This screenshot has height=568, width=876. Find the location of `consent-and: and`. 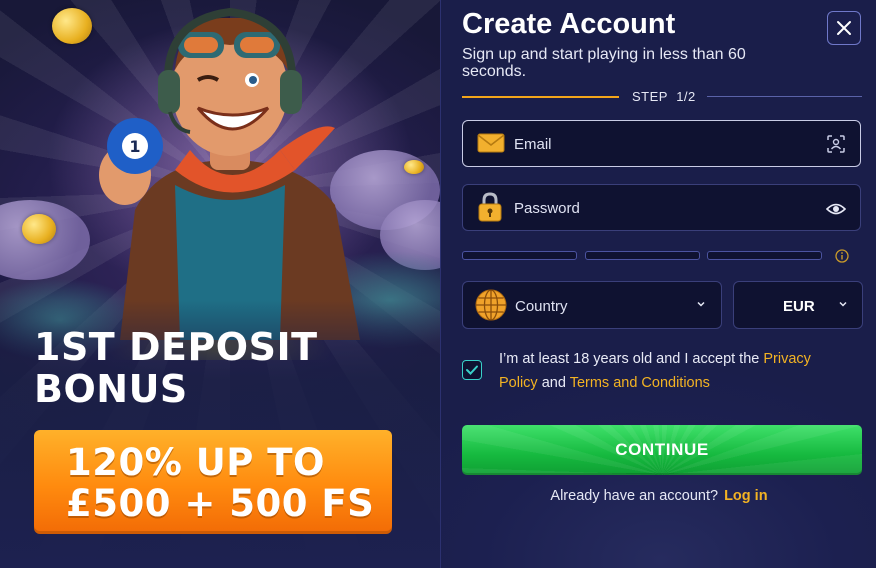

consent-and: and is located at coordinates (553, 383).